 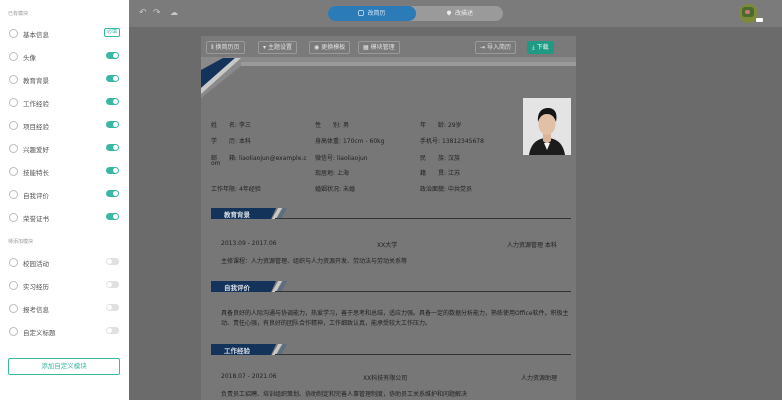 I want to click on change-template-button: ◉ 更换模板, so click(x=330, y=47).